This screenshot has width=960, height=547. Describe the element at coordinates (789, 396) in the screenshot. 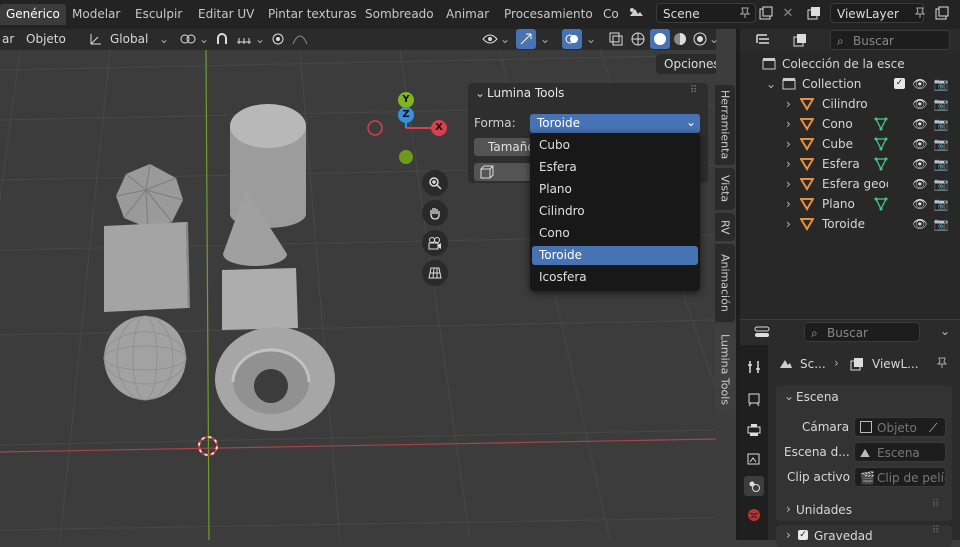

I see `section-chevron-icon: ⌄` at that location.